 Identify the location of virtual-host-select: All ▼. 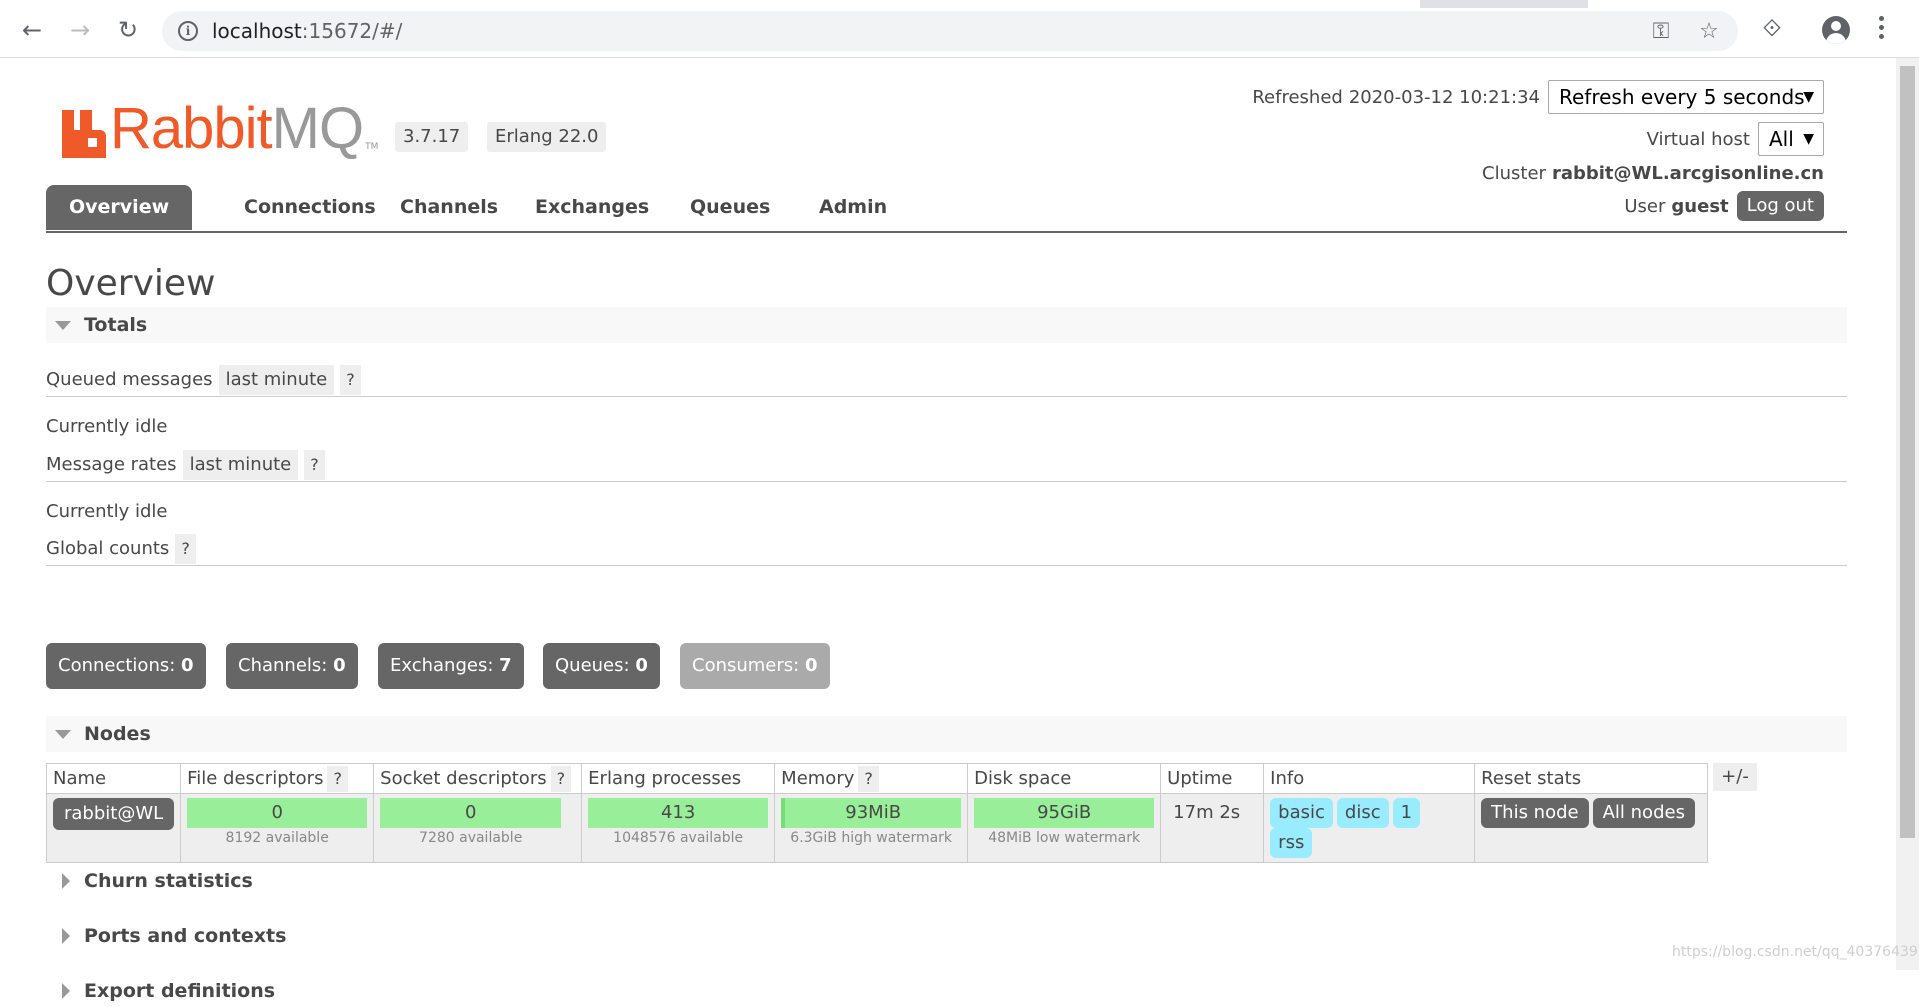
(1791, 139).